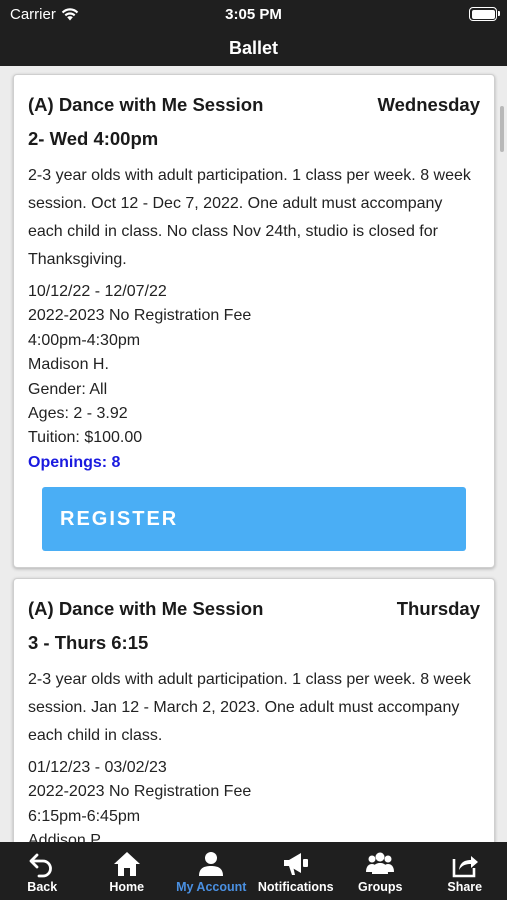  I want to click on class-gender: Gender: All, so click(68, 389).